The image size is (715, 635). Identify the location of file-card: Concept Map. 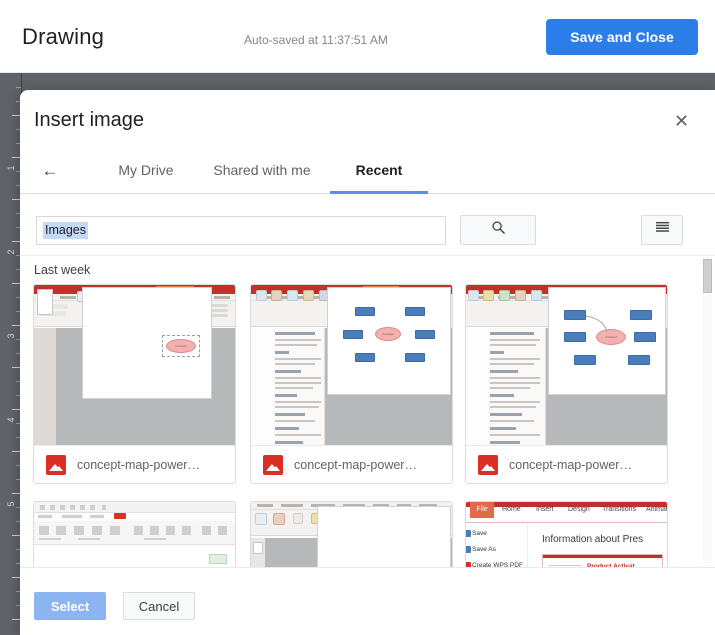
(351, 534).